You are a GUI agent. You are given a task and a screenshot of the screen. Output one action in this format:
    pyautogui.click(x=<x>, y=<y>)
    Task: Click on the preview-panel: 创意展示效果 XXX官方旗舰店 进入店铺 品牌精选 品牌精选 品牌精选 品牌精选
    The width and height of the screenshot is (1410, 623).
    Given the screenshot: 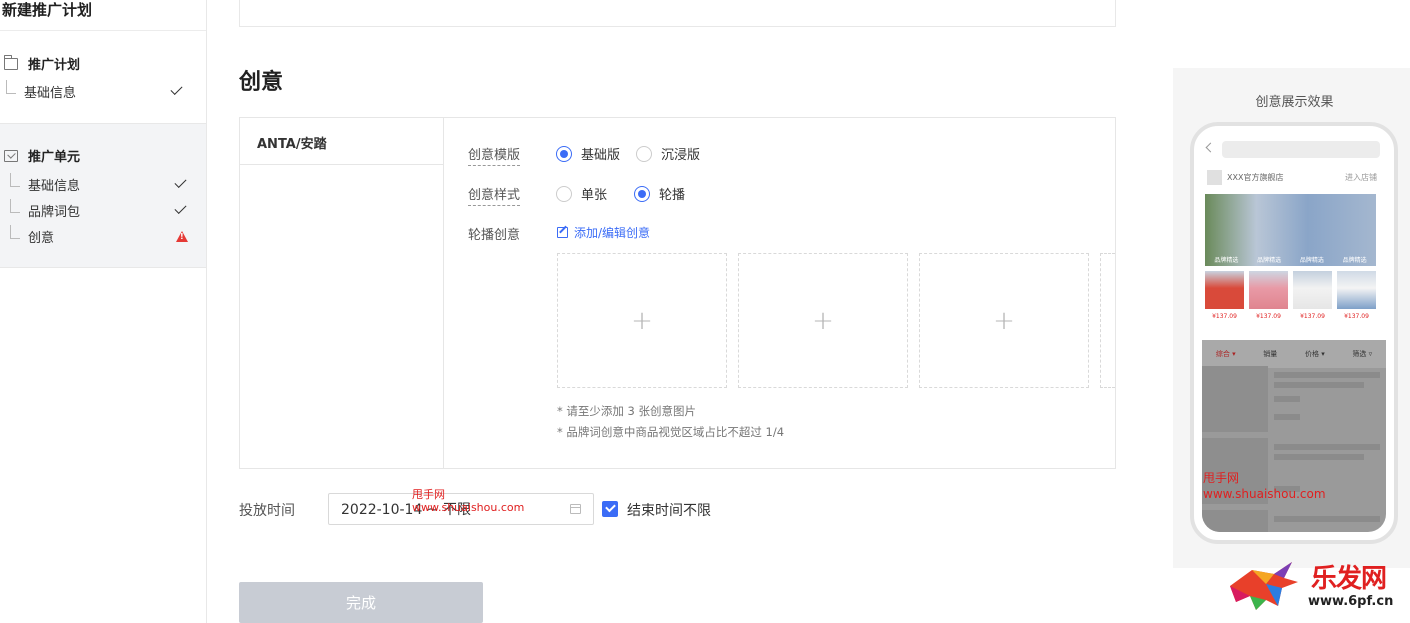 What is the action you would take?
    pyautogui.click(x=1291, y=318)
    